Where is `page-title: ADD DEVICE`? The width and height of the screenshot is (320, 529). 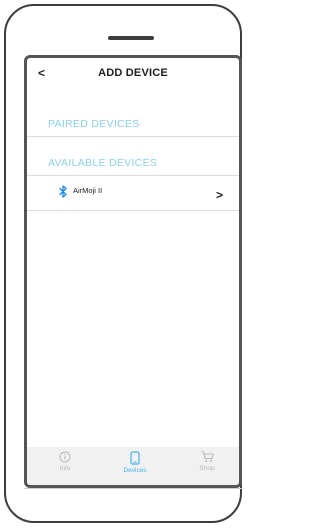
page-title: ADD DEVICE is located at coordinates (133, 73).